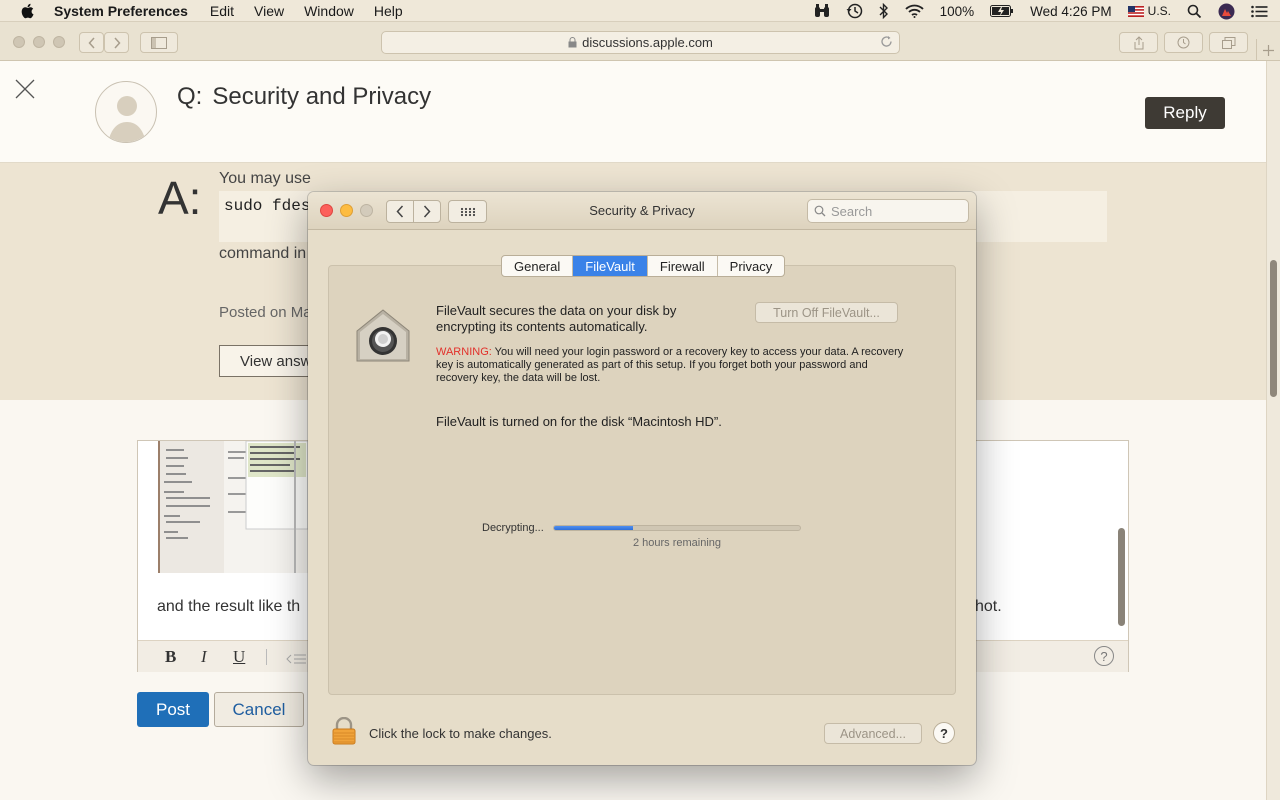 This screenshot has height=800, width=1280. What do you see at coordinates (190, 96) in the screenshot?
I see `question-prefix: Q:` at bounding box center [190, 96].